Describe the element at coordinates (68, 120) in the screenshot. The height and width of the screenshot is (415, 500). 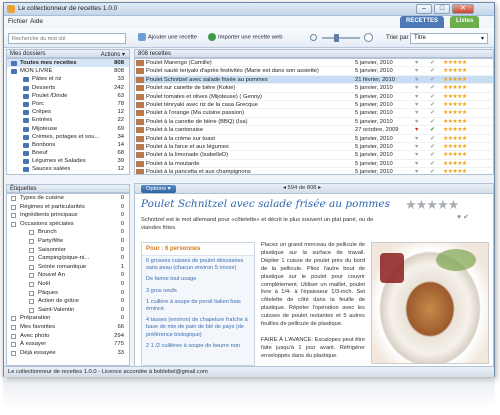
I see `folder-item: Entrées 22` at that location.